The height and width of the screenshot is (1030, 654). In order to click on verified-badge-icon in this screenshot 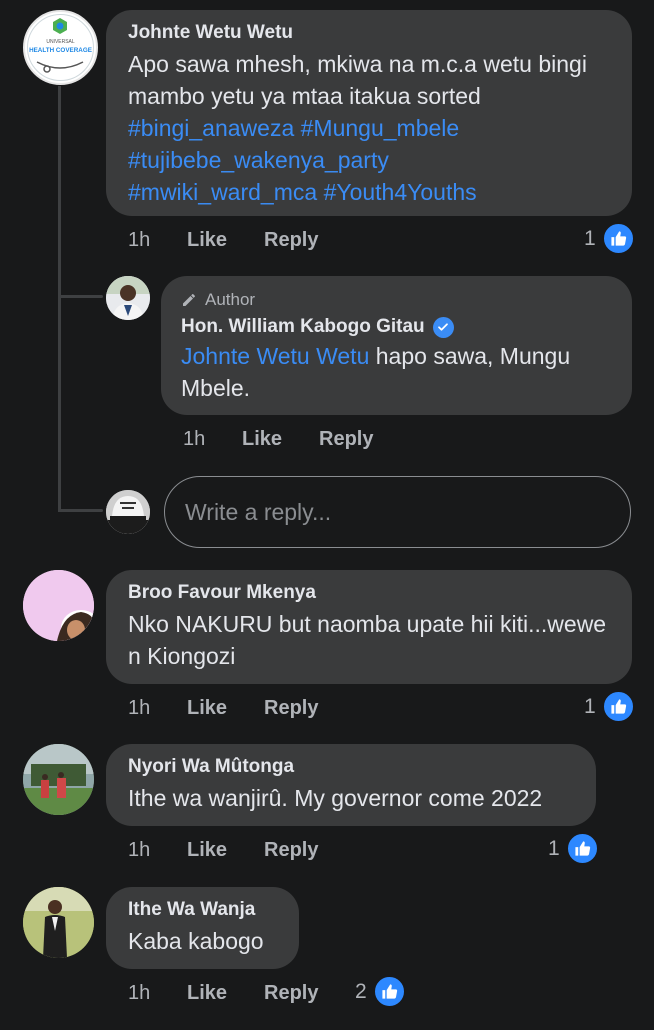, I will do `click(443, 327)`.